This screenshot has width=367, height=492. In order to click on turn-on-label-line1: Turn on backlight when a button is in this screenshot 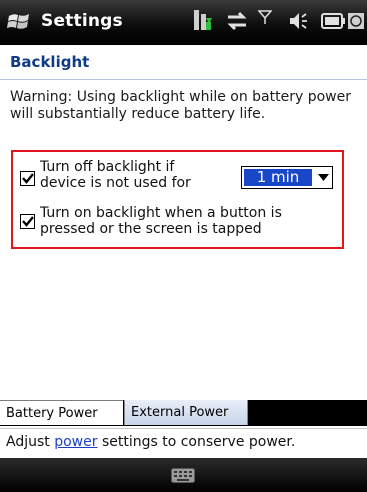, I will do `click(161, 213)`.